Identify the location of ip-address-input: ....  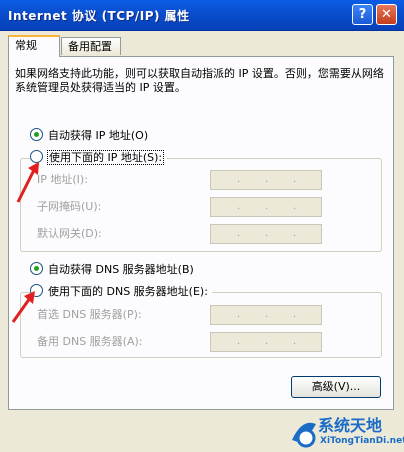
(266, 180).